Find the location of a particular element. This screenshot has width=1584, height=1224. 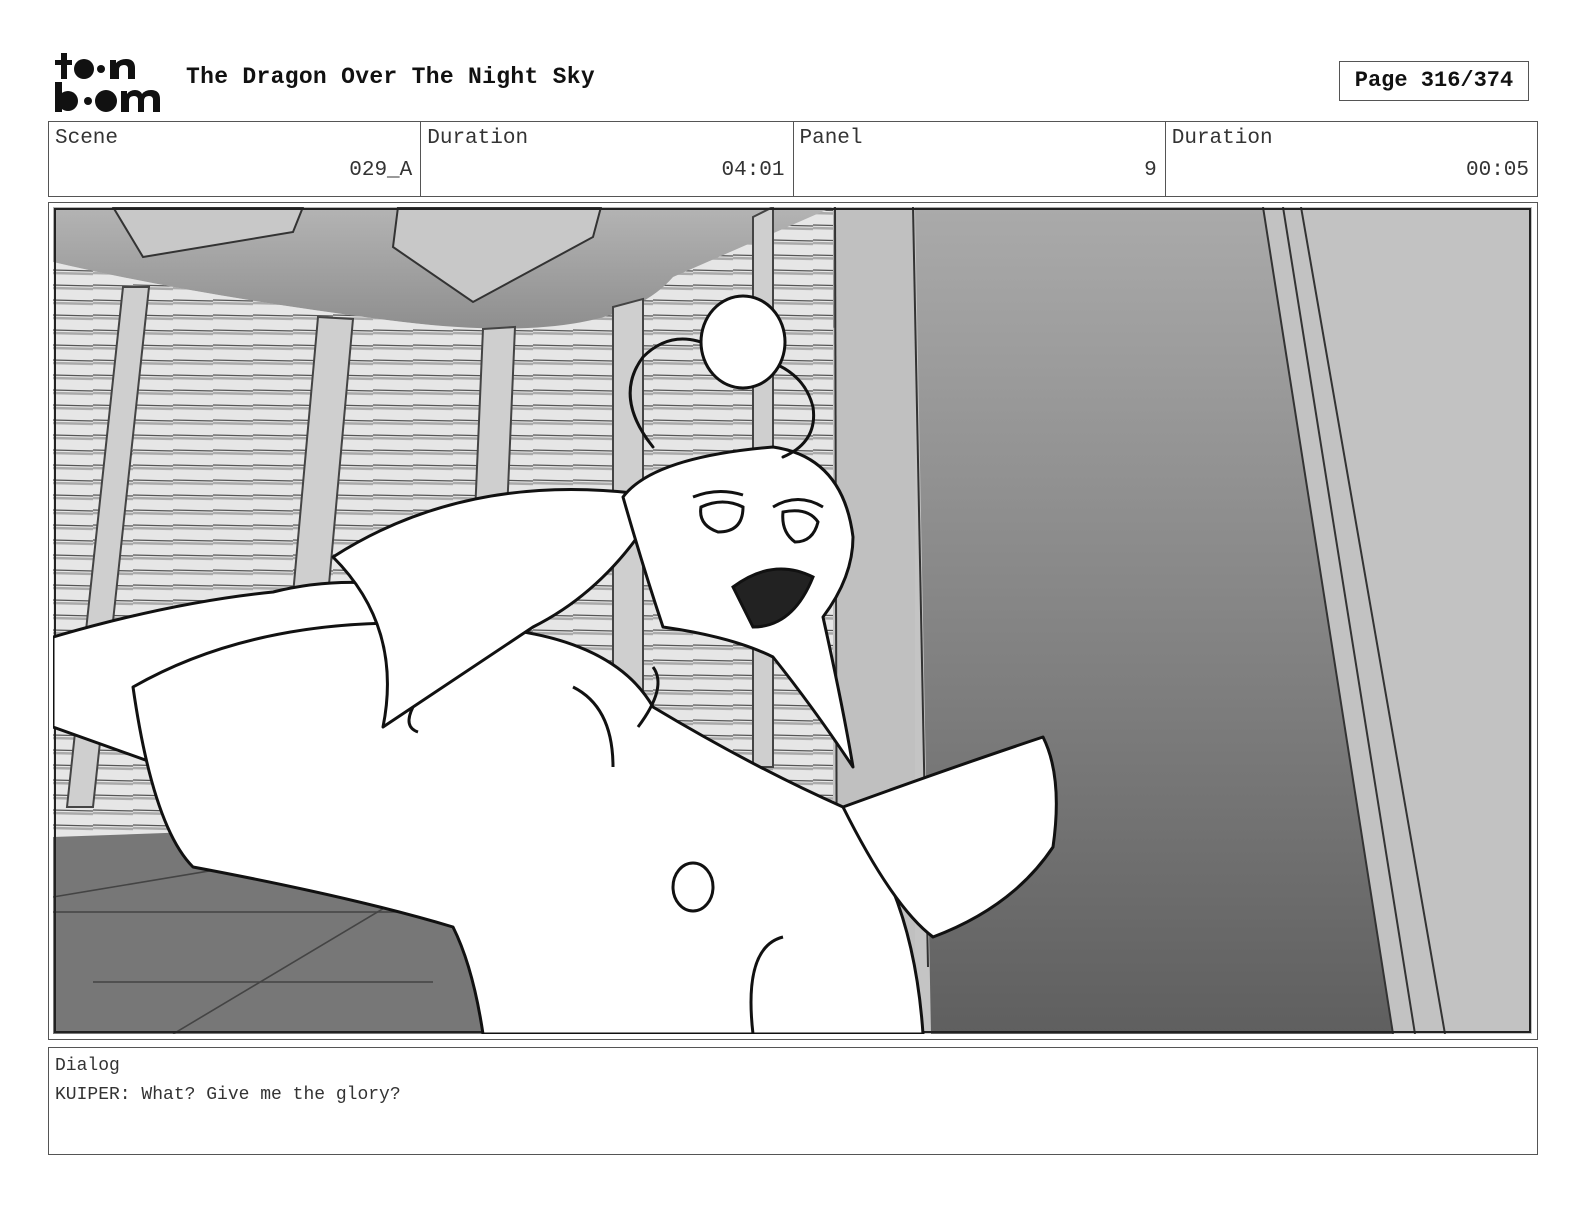

scene-duration-value: 04:01 is located at coordinates (753, 170).